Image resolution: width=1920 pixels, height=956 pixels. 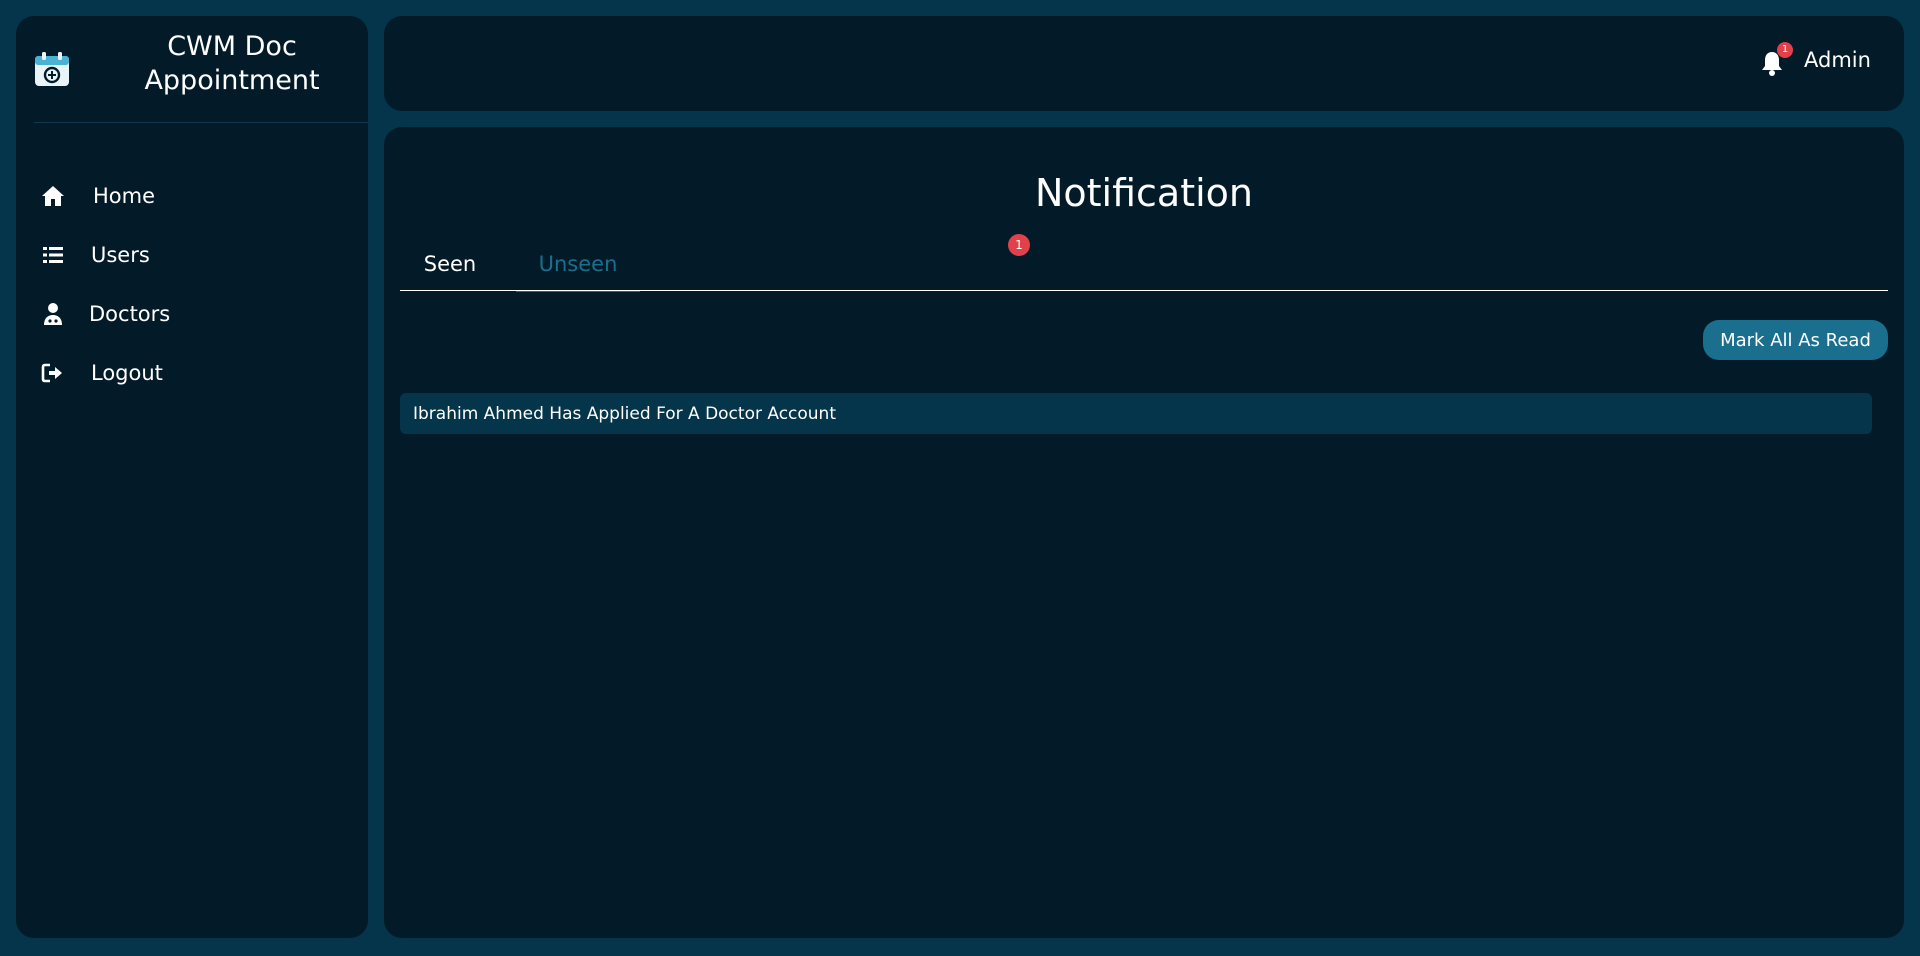 What do you see at coordinates (192, 195) in the screenshot?
I see `sidebar-item-home: Home` at bounding box center [192, 195].